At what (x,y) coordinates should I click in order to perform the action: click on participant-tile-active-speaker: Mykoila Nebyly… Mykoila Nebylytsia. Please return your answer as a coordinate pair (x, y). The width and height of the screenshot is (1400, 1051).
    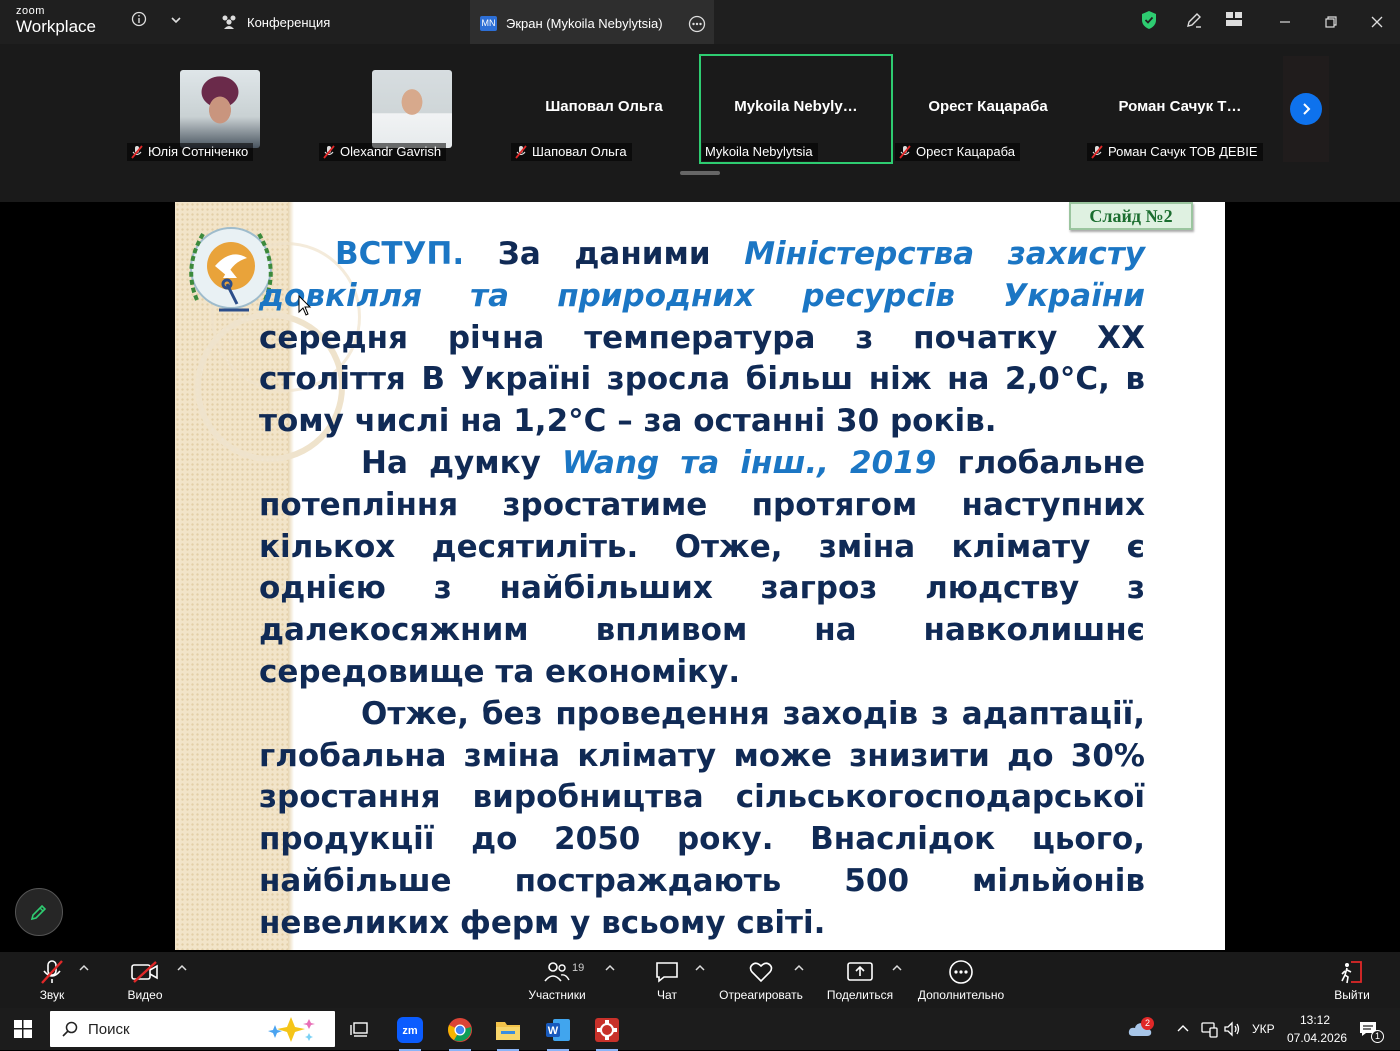
    Looking at the image, I should click on (796, 109).